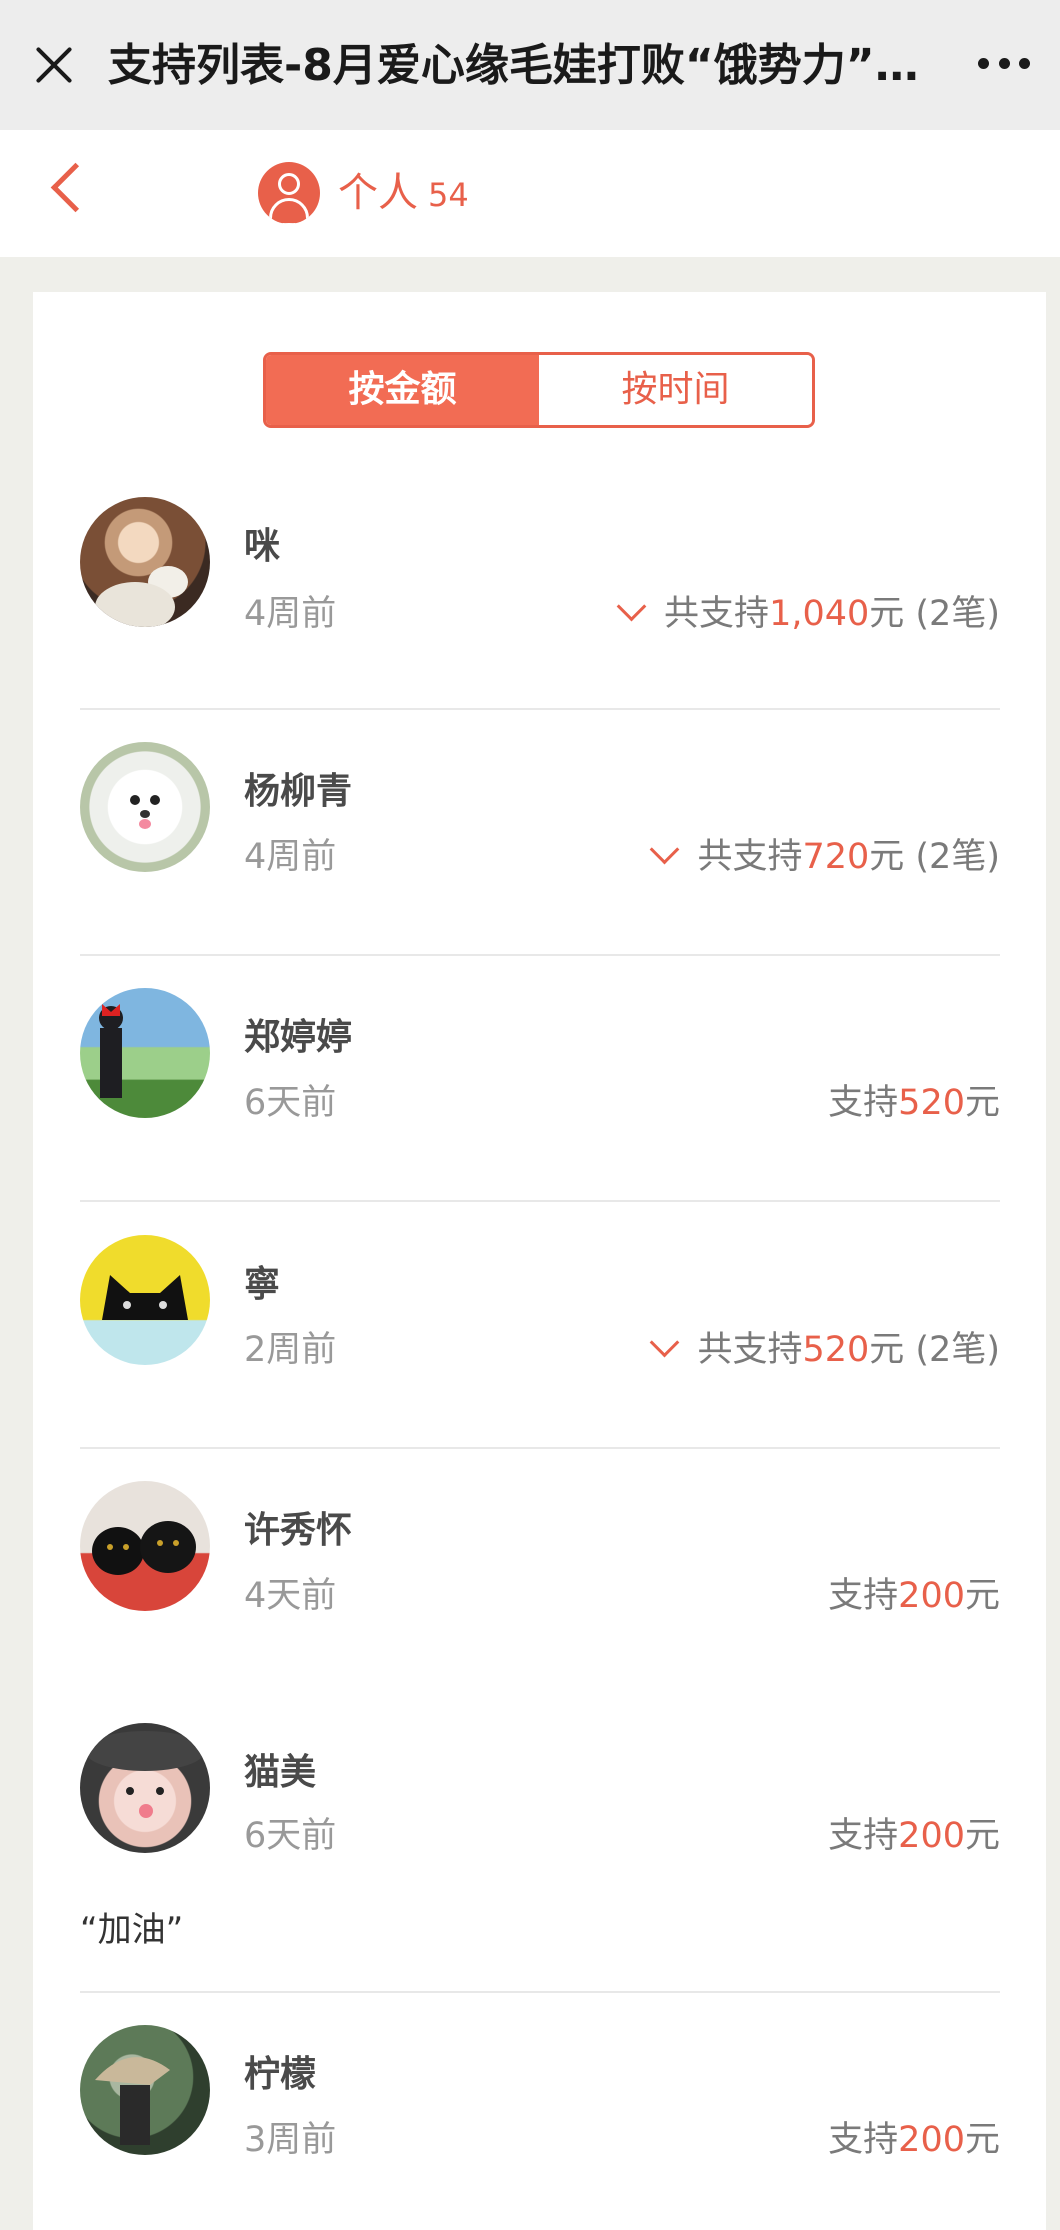 Image resolution: width=1060 pixels, height=2230 pixels. What do you see at coordinates (262, 1284) in the screenshot?
I see `supporter-name: 寧` at bounding box center [262, 1284].